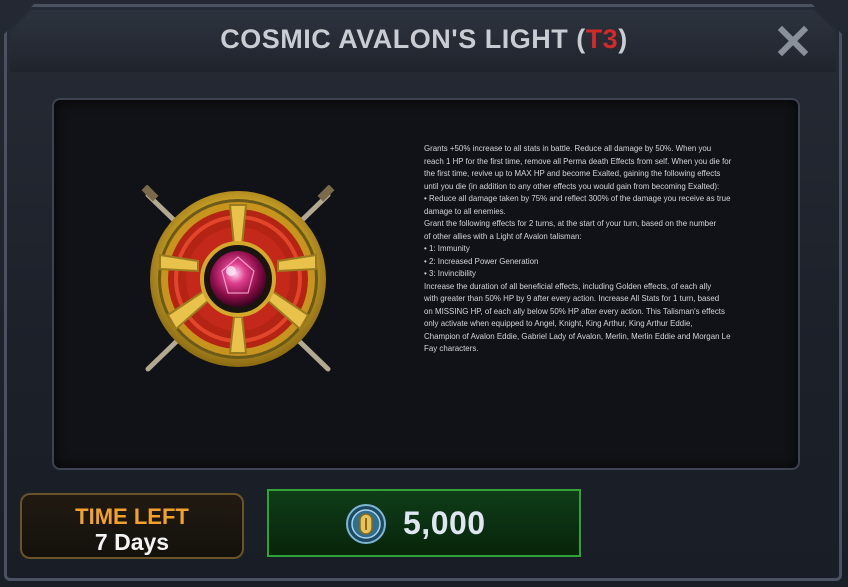 The image size is (848, 587). I want to click on price-label: 5,000, so click(444, 523).